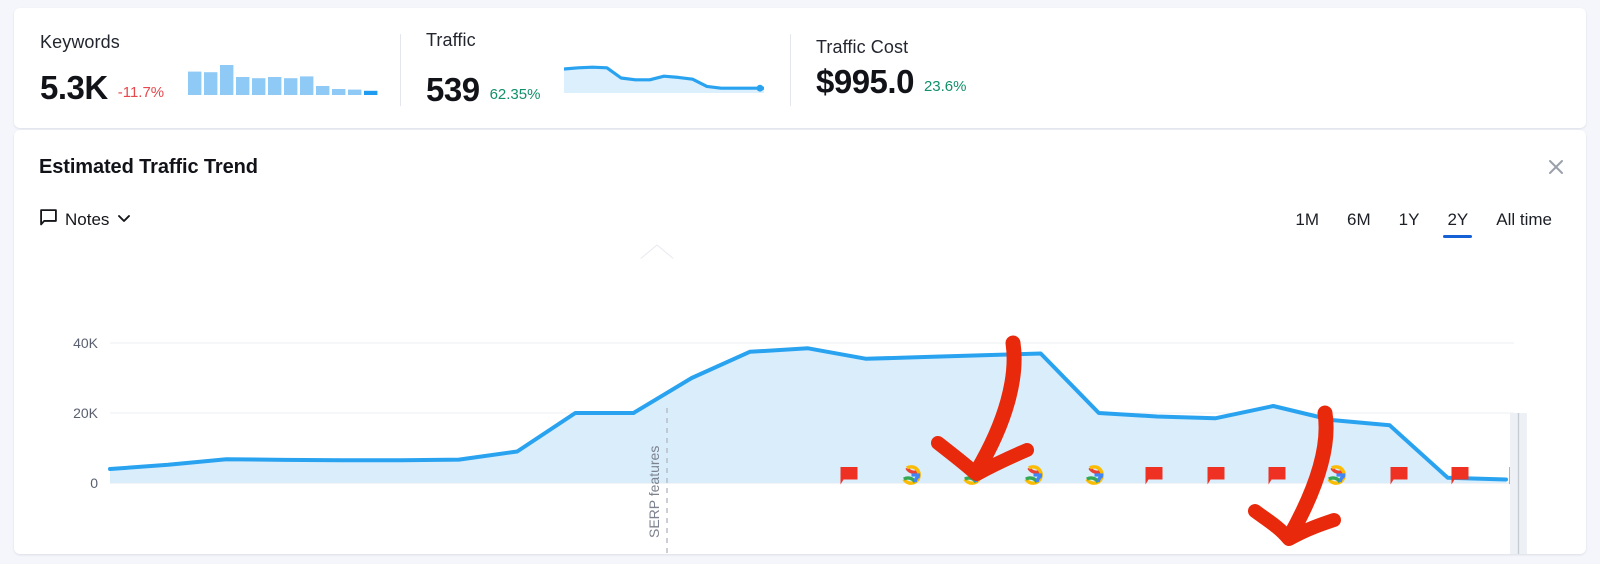  Describe the element at coordinates (124, 220) in the screenshot. I see `chevron-down-icon` at that location.